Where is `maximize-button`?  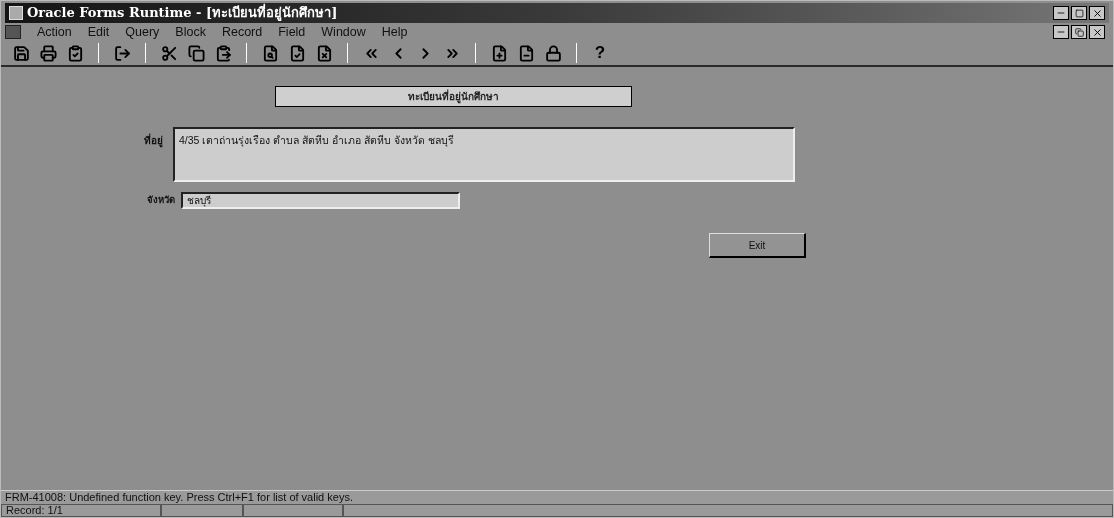
maximize-button is located at coordinates (1079, 13).